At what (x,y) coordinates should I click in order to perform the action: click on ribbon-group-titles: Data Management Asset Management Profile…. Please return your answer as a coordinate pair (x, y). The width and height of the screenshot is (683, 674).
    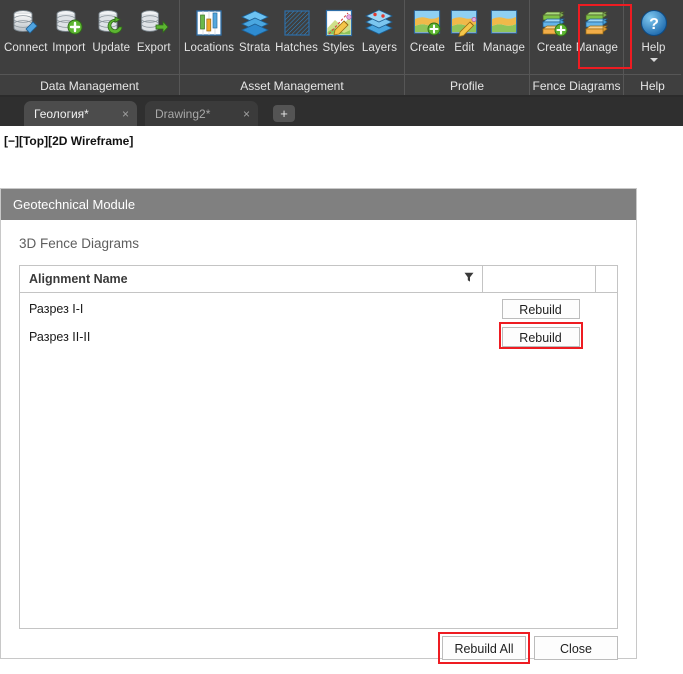
    Looking at the image, I should click on (341, 85).